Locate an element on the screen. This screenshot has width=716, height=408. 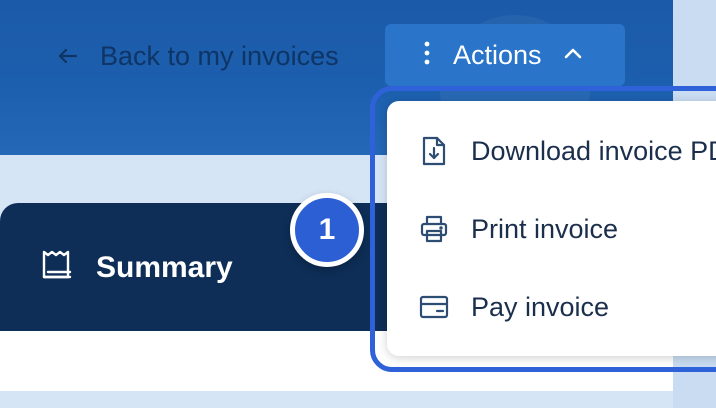
menu-item-pay-invoice: Pay invoice is located at coordinates (514, 307).